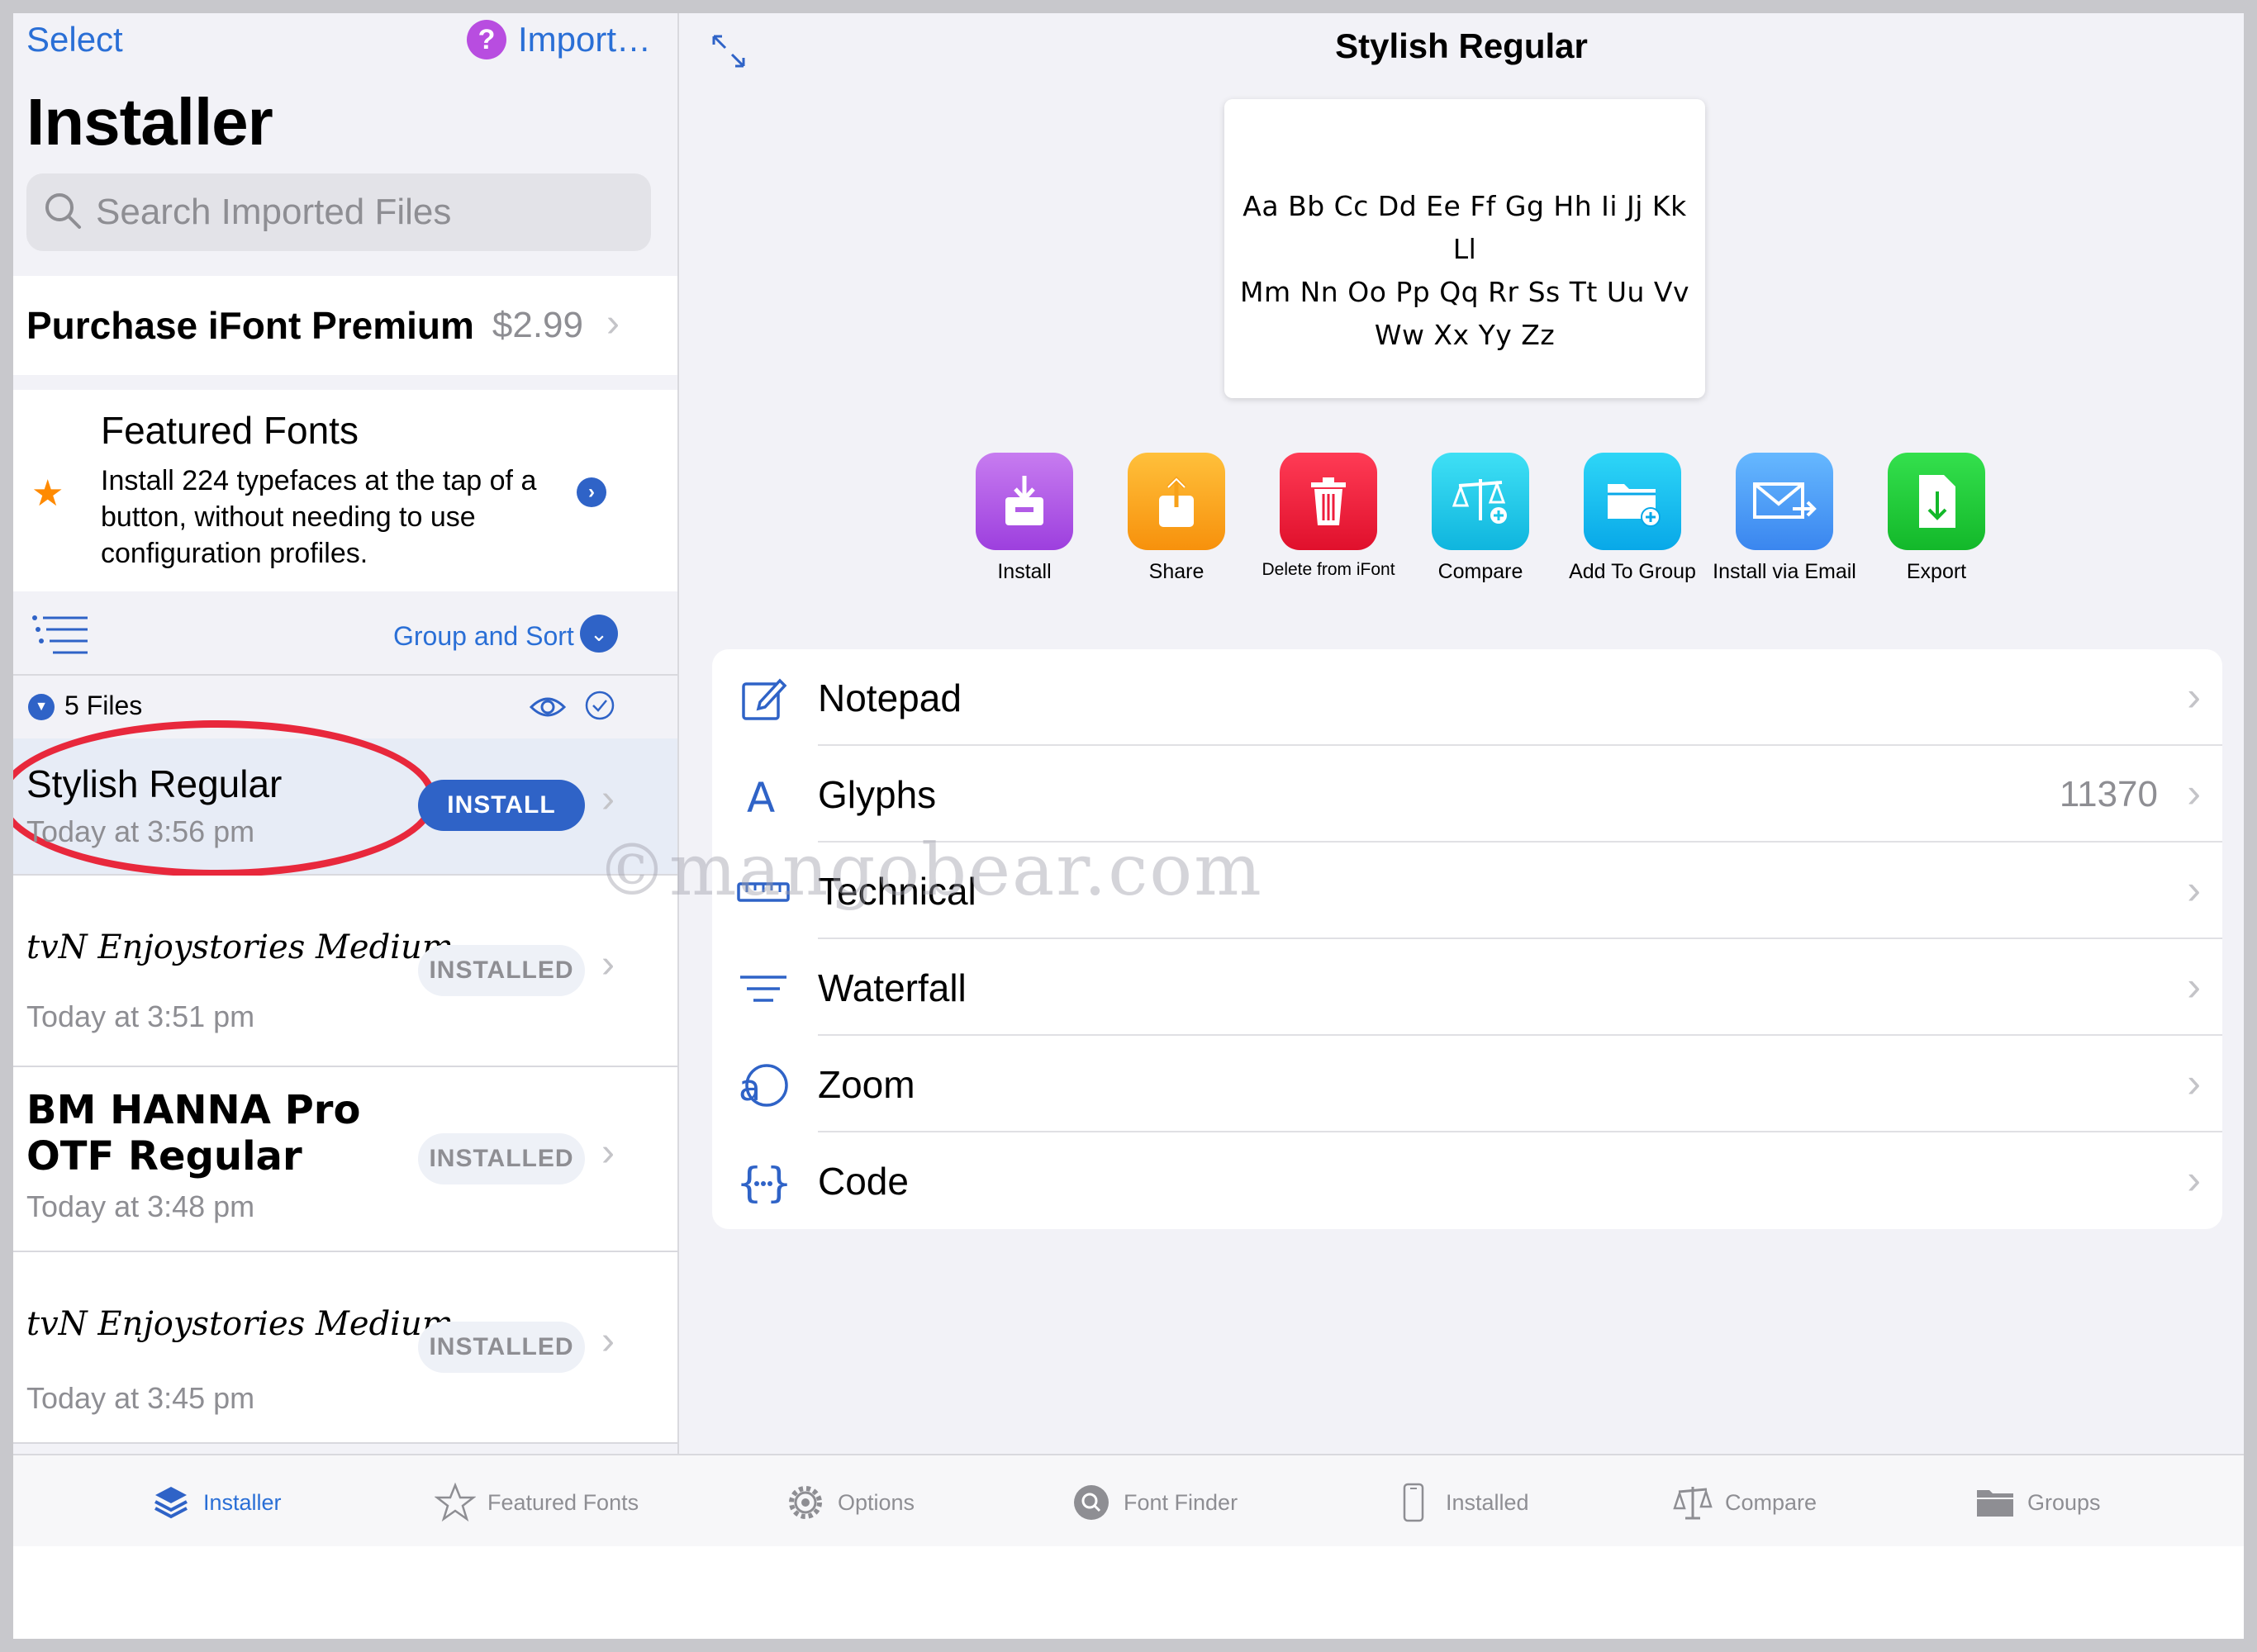  I want to click on help-icon: ?, so click(486, 39).